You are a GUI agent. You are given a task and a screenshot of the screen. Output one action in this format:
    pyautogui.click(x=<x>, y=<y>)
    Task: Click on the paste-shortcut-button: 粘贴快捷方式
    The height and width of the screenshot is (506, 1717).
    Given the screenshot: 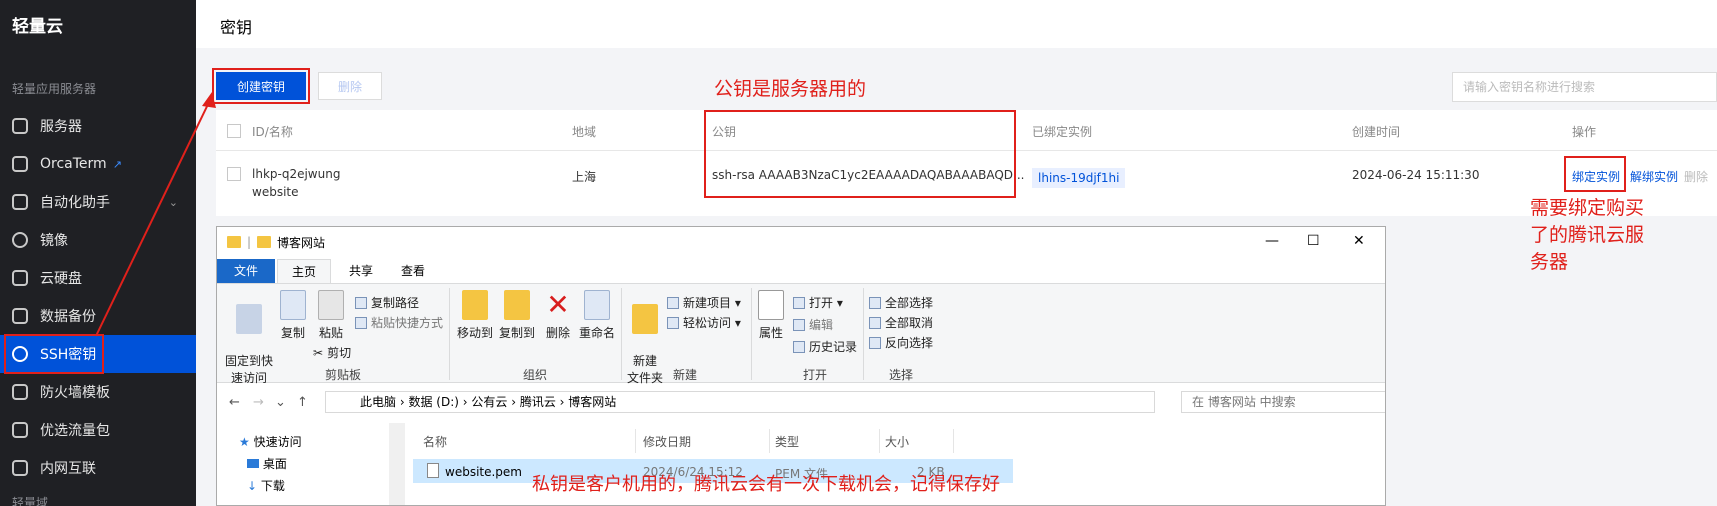 What is the action you would take?
    pyautogui.click(x=399, y=322)
    